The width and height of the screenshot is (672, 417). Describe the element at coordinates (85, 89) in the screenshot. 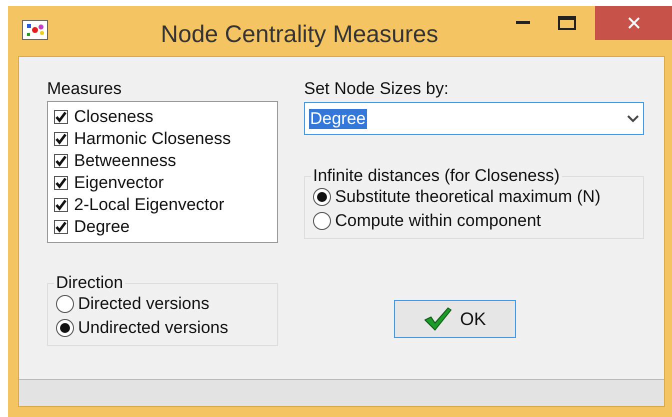

I see `measures-label: Measures` at that location.